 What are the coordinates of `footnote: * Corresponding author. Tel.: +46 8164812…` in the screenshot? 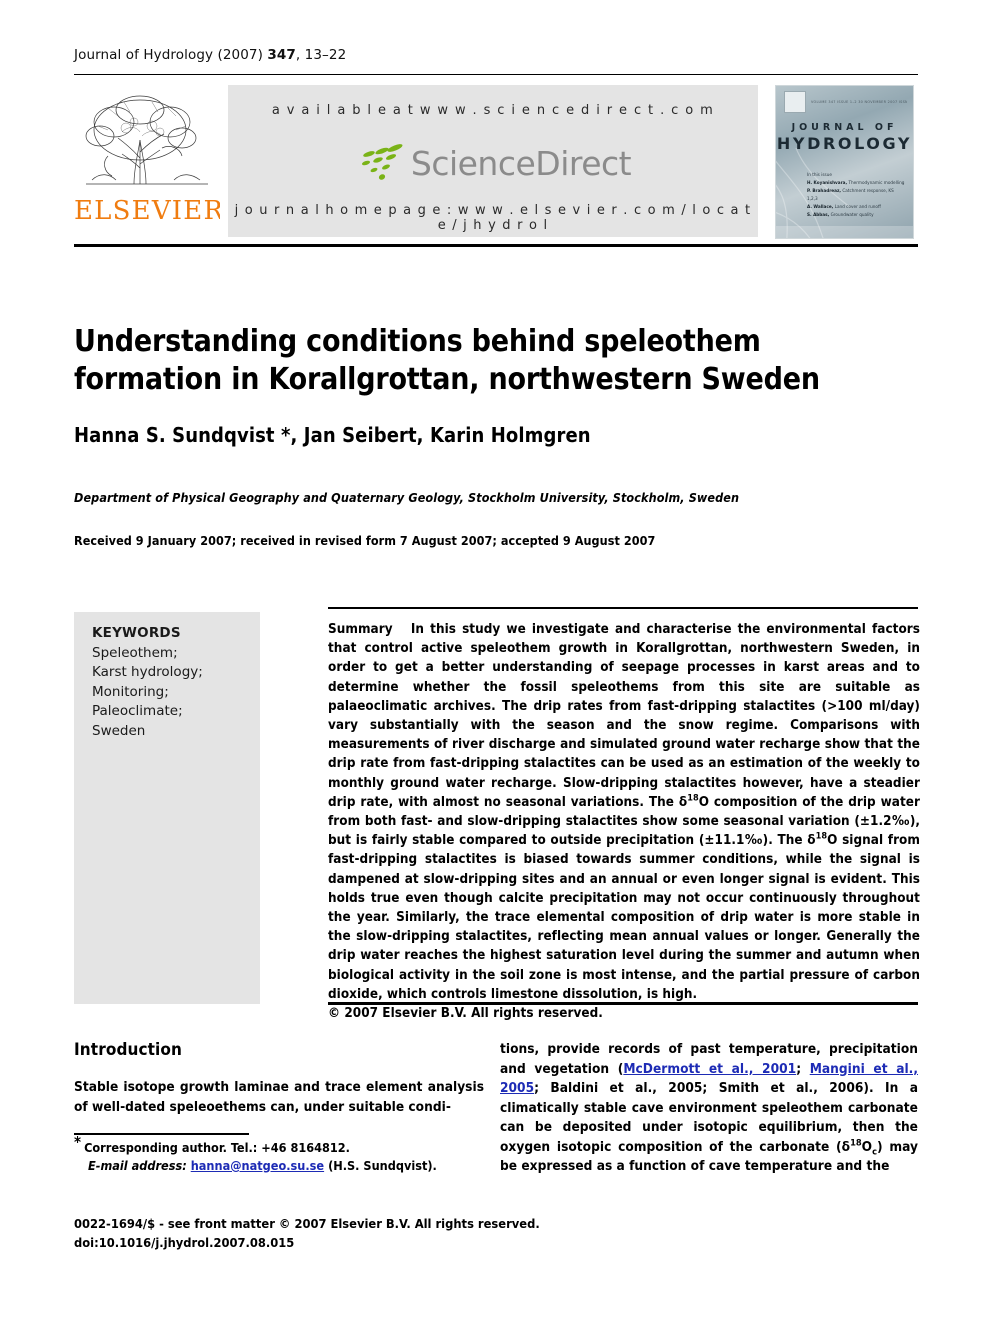 It's located at (280, 1154).